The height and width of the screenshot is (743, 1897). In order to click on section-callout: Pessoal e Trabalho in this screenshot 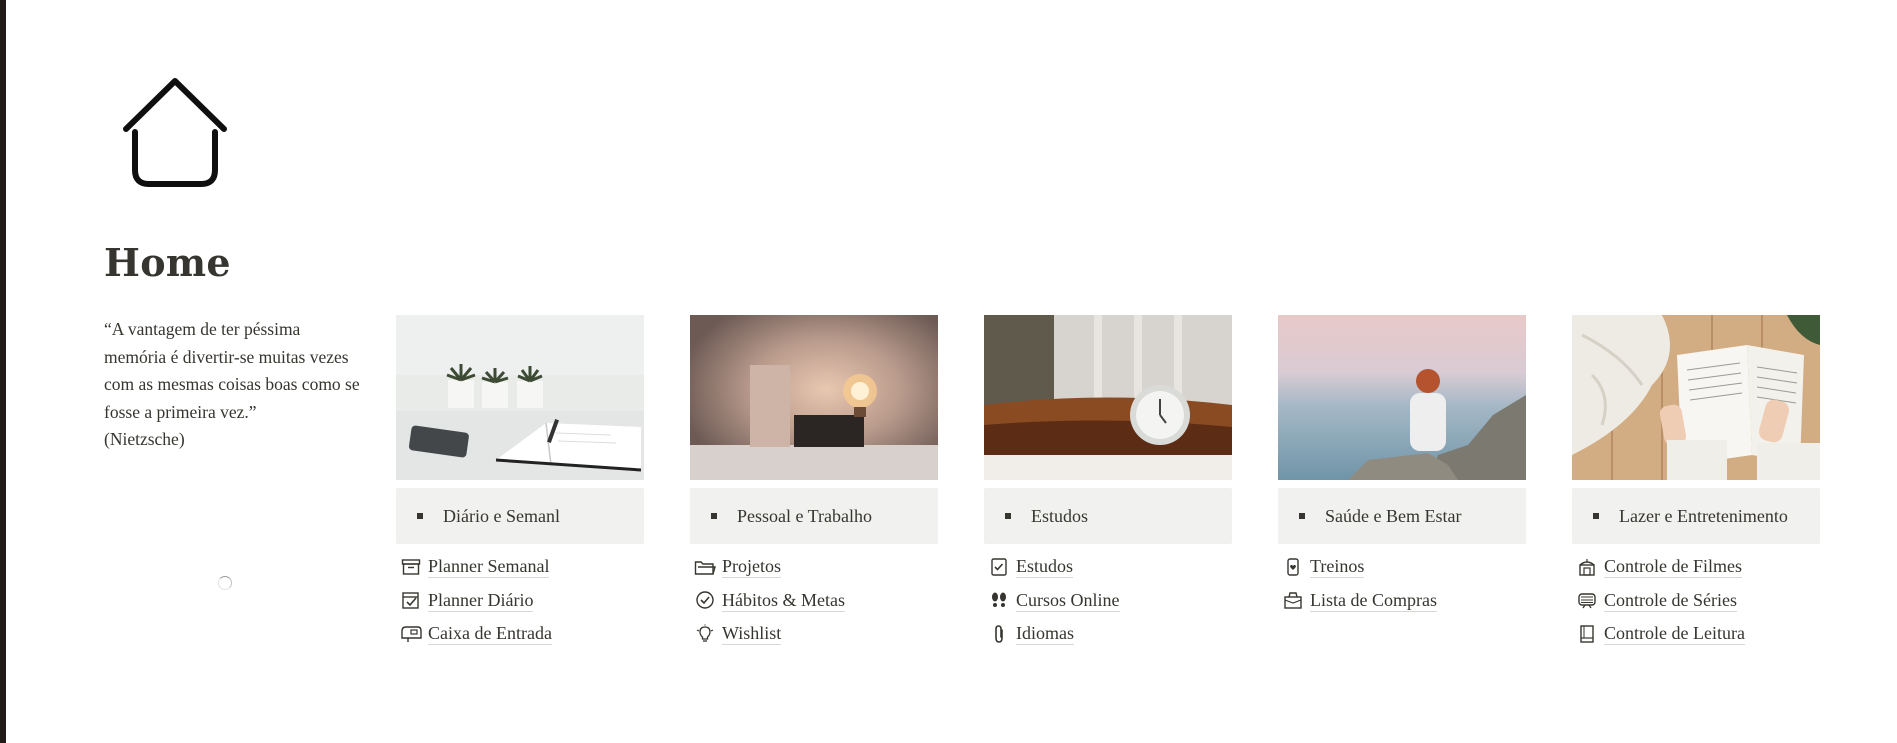, I will do `click(814, 516)`.